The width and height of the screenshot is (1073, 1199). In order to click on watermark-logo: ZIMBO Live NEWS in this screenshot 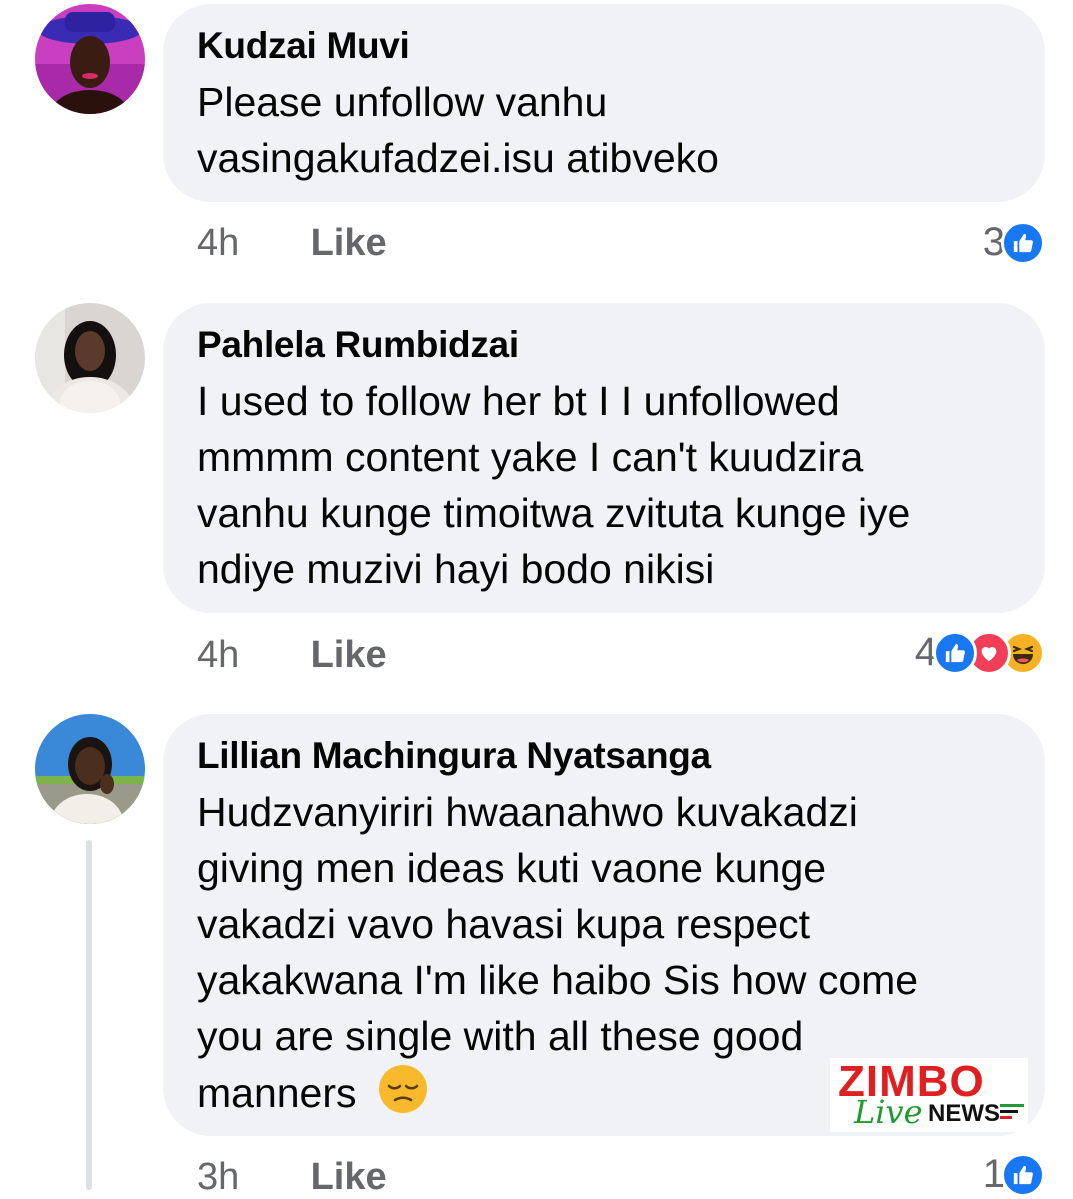, I will do `click(929, 1095)`.